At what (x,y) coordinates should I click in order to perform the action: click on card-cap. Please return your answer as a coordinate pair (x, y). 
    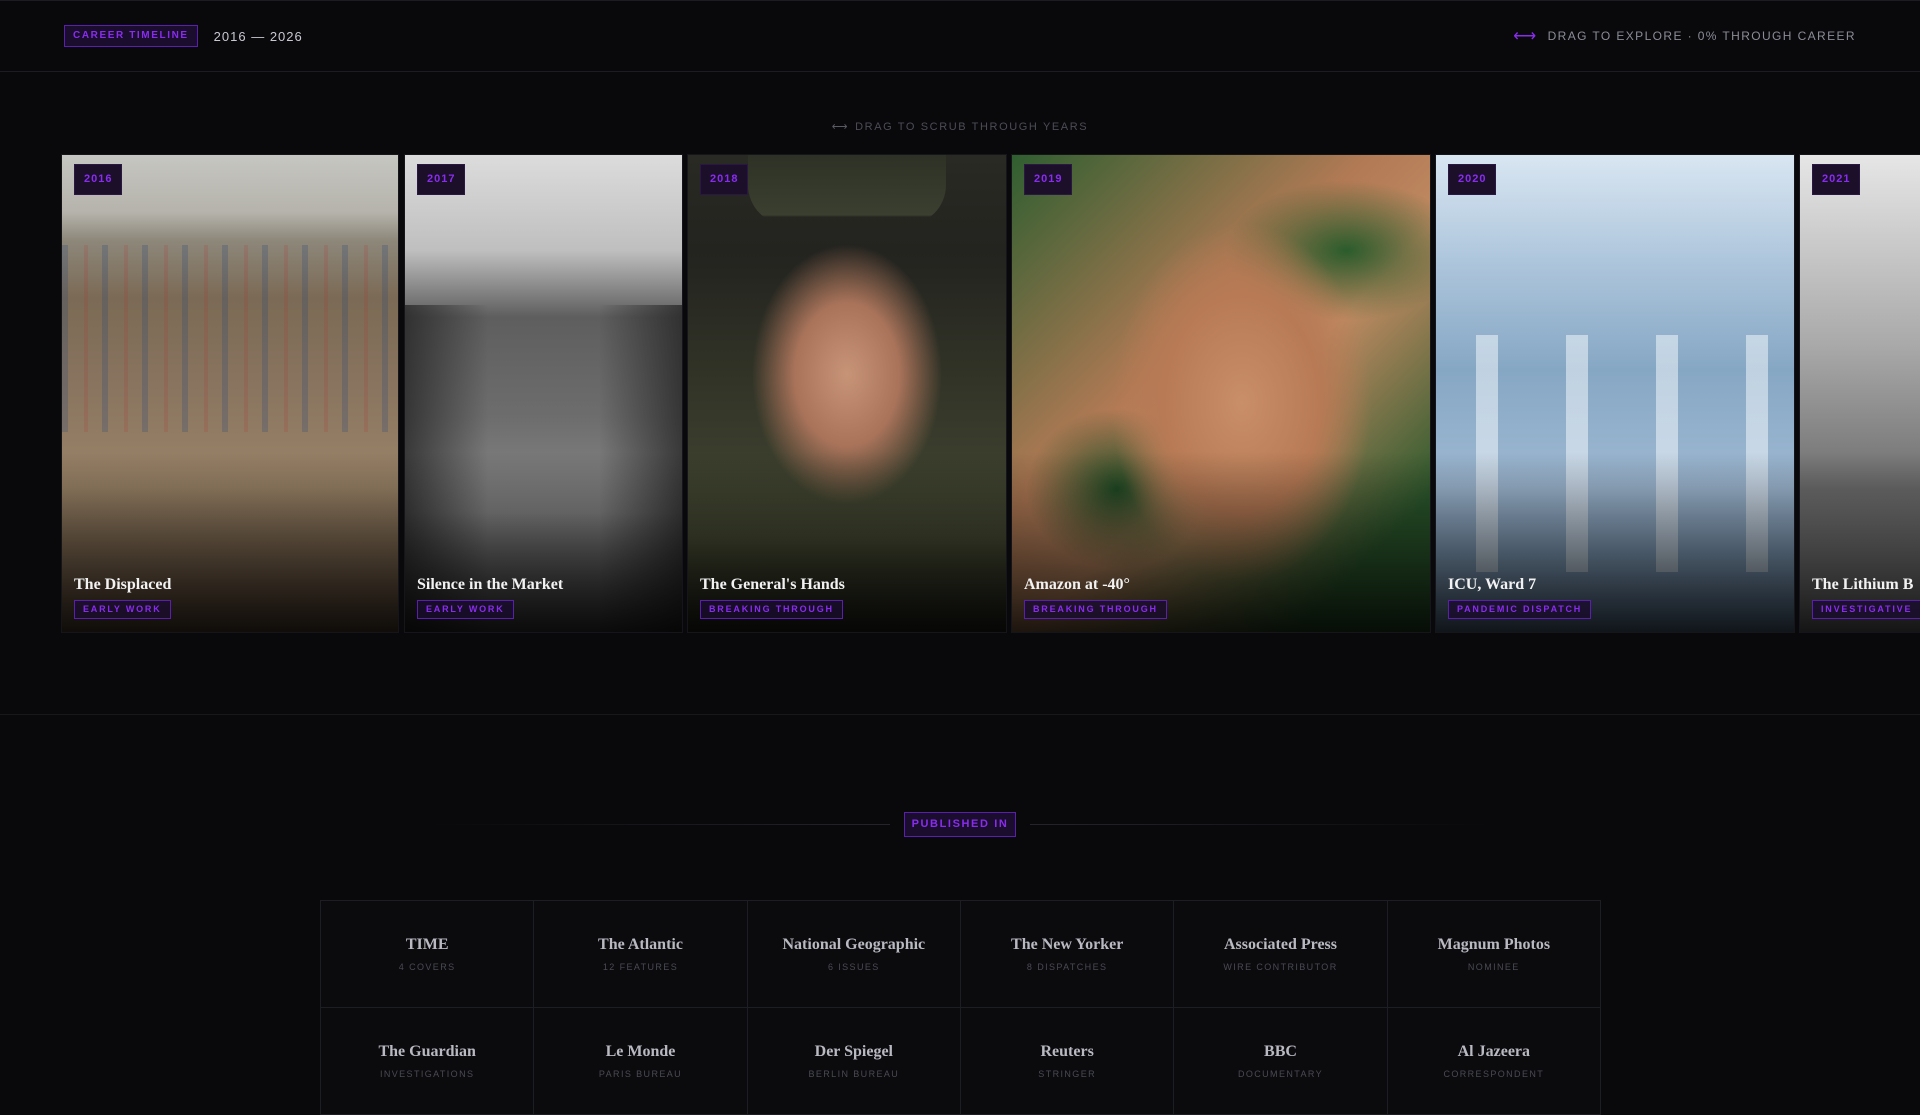
    Looking at the image, I should click on (847, 190).